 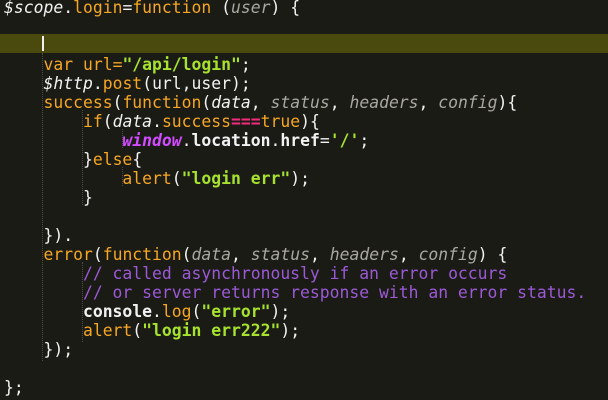 I want to click on code-token: login, so click(x=98, y=8).